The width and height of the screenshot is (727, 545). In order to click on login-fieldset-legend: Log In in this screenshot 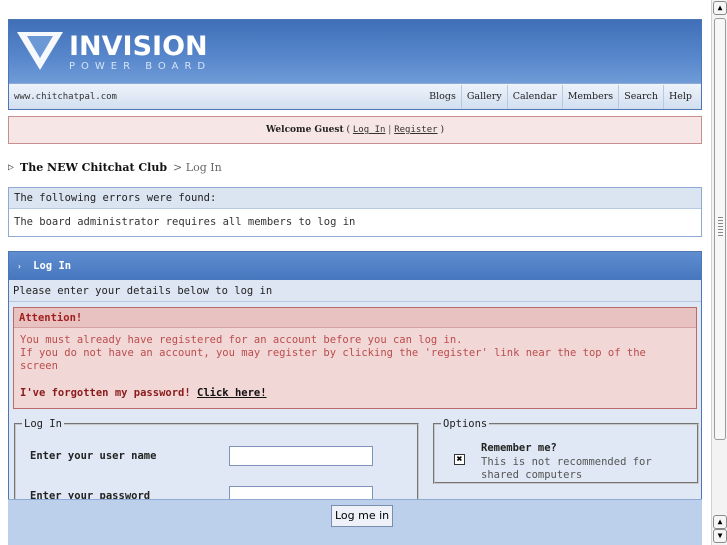, I will do `click(43, 424)`.